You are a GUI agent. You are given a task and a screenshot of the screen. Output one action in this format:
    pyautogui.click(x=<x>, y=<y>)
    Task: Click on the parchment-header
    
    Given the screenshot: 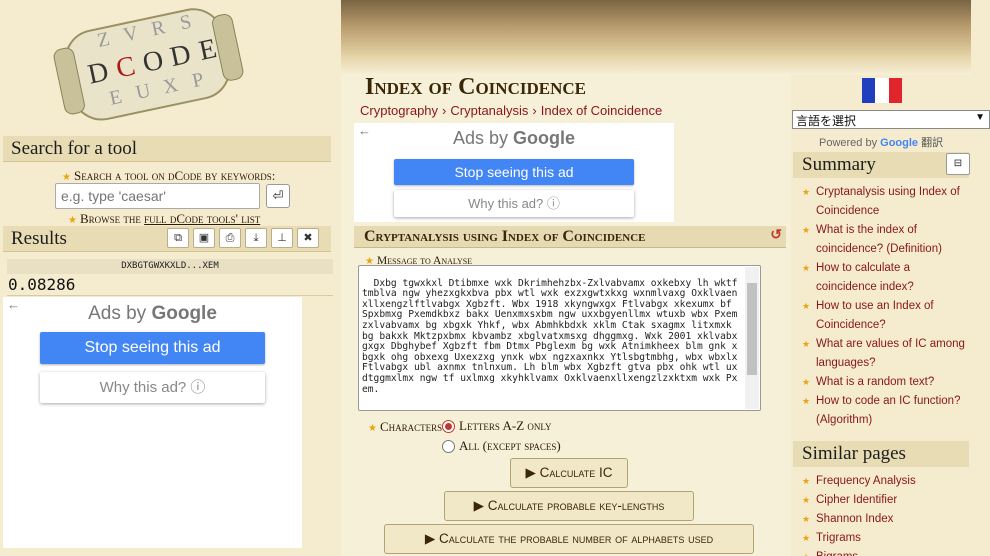 What is the action you would take?
    pyautogui.click(x=656, y=37)
    